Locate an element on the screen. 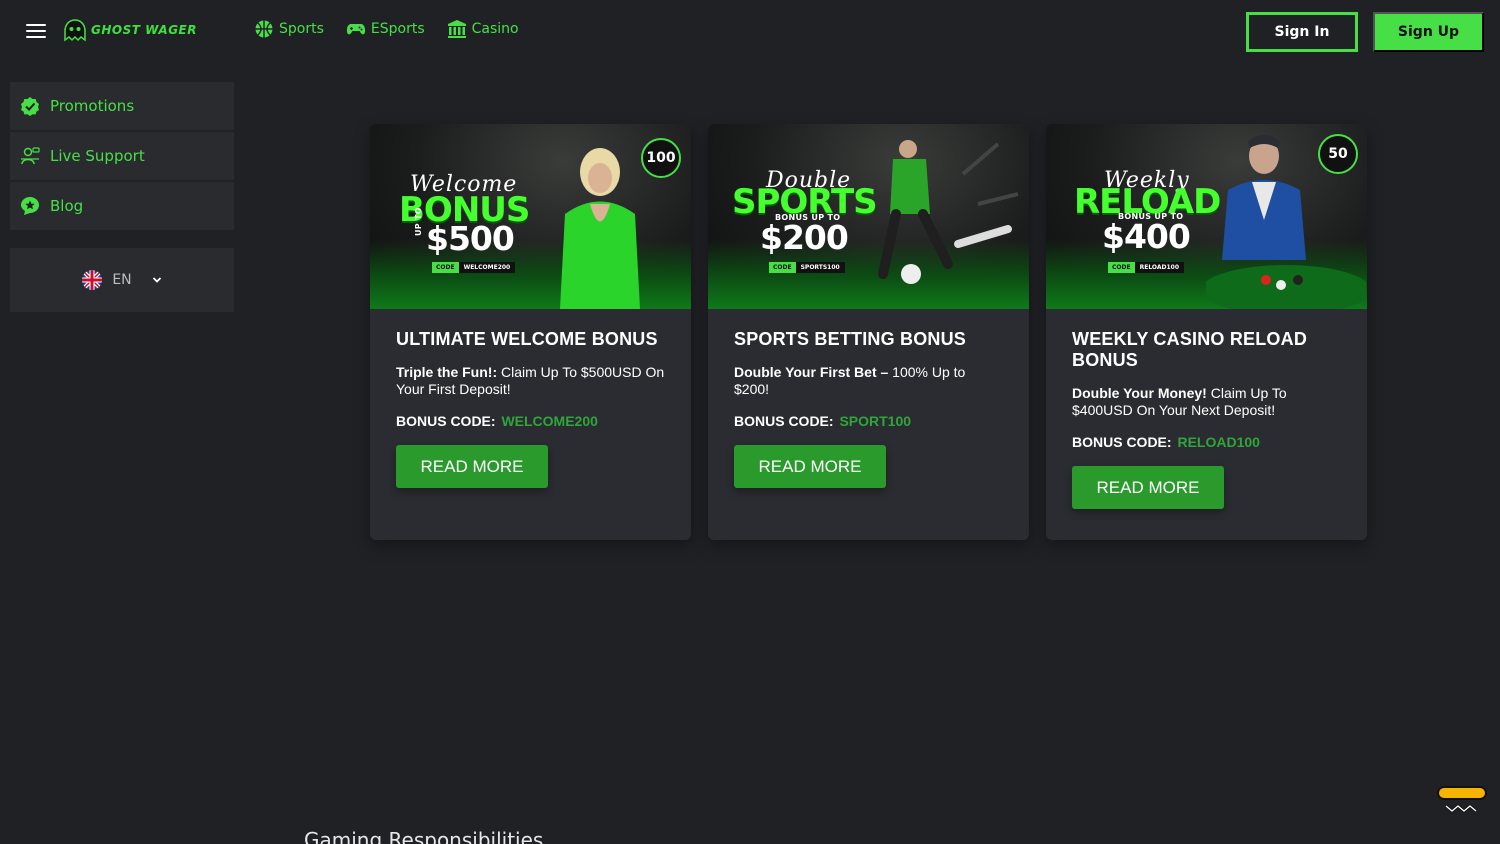  banner-amount-text: $200 is located at coordinates (804, 237).